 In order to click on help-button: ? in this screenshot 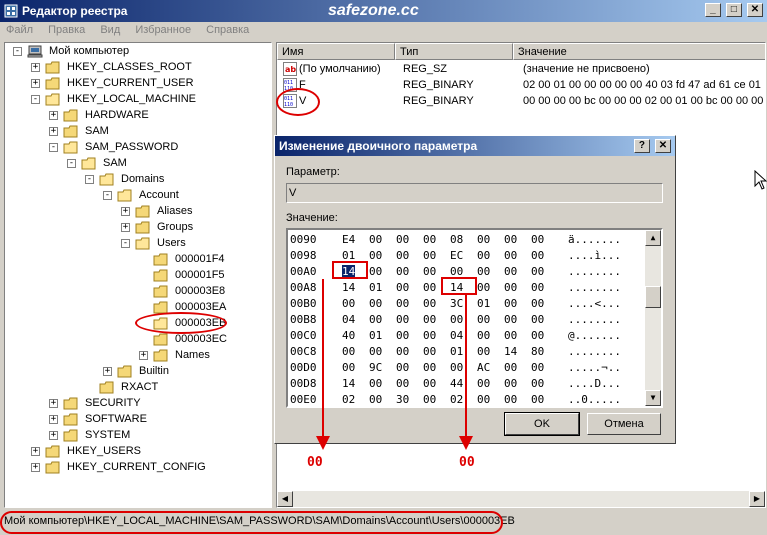, I will do `click(641, 146)`.